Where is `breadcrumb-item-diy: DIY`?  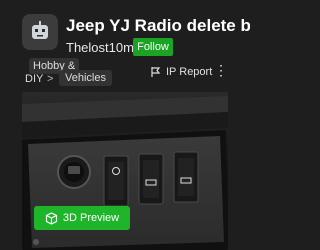 breadcrumb-item-diy: DIY is located at coordinates (34, 79).